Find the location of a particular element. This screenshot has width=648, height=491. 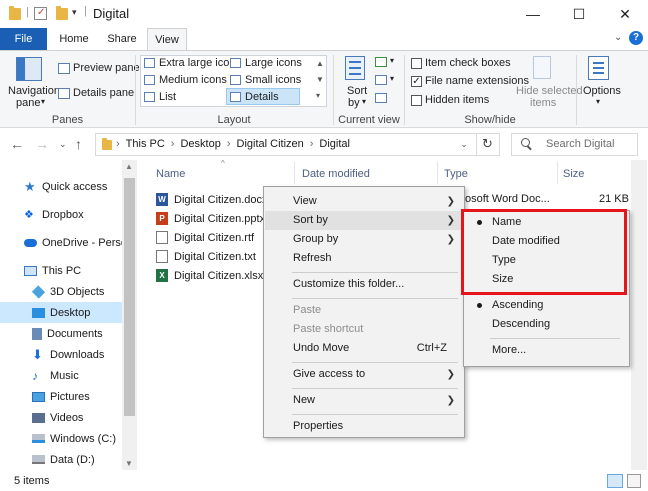

drive-icon is located at coordinates (38, 438).